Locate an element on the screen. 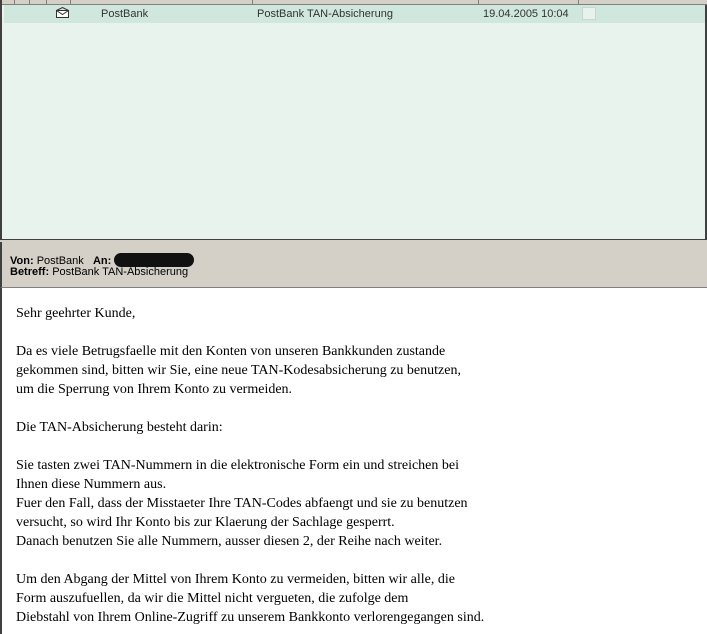 This screenshot has width=707, height=634. envelope-icon is located at coordinates (62, 12).